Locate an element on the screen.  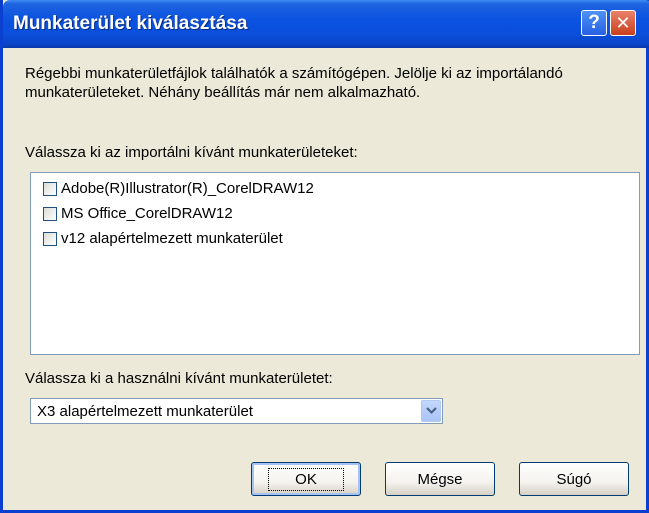
cancel-button: Mégse is located at coordinates (440, 479).